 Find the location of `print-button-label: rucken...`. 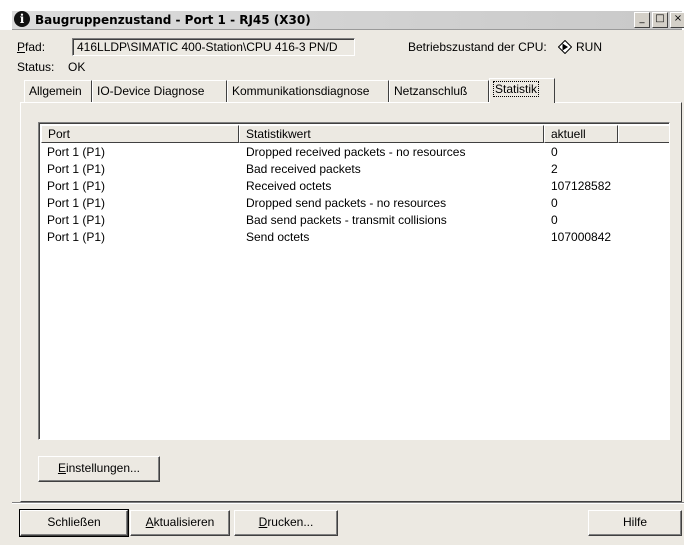

print-button-label: rucken... is located at coordinates (290, 522).